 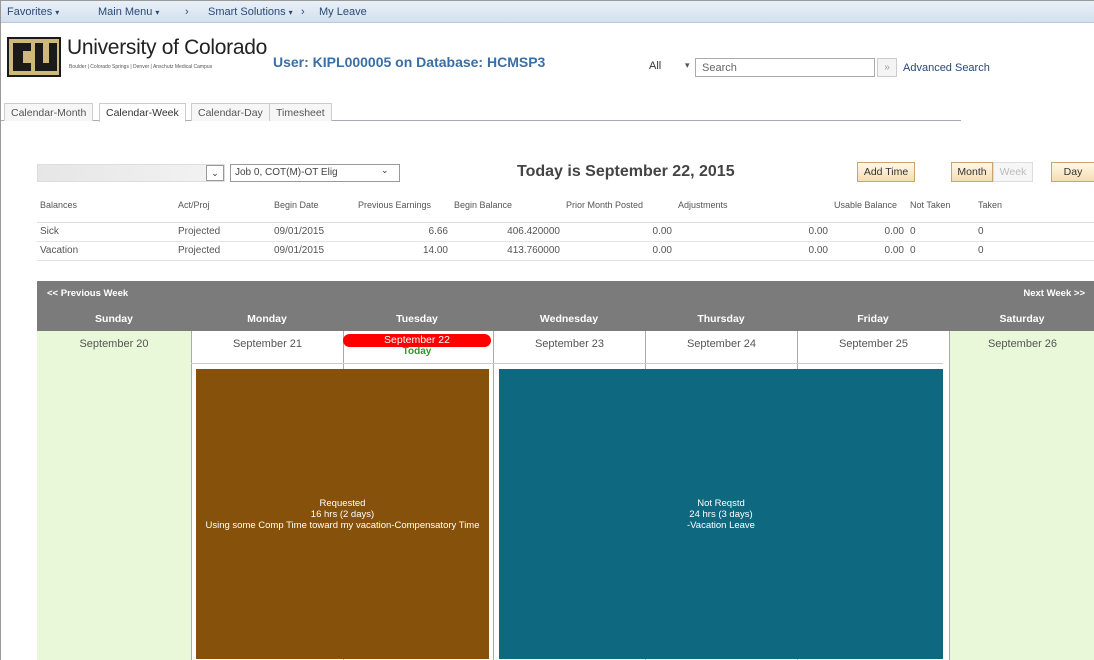 What do you see at coordinates (507, 251) in the screenshot?
I see `table-cell: 413.760000` at bounding box center [507, 251].